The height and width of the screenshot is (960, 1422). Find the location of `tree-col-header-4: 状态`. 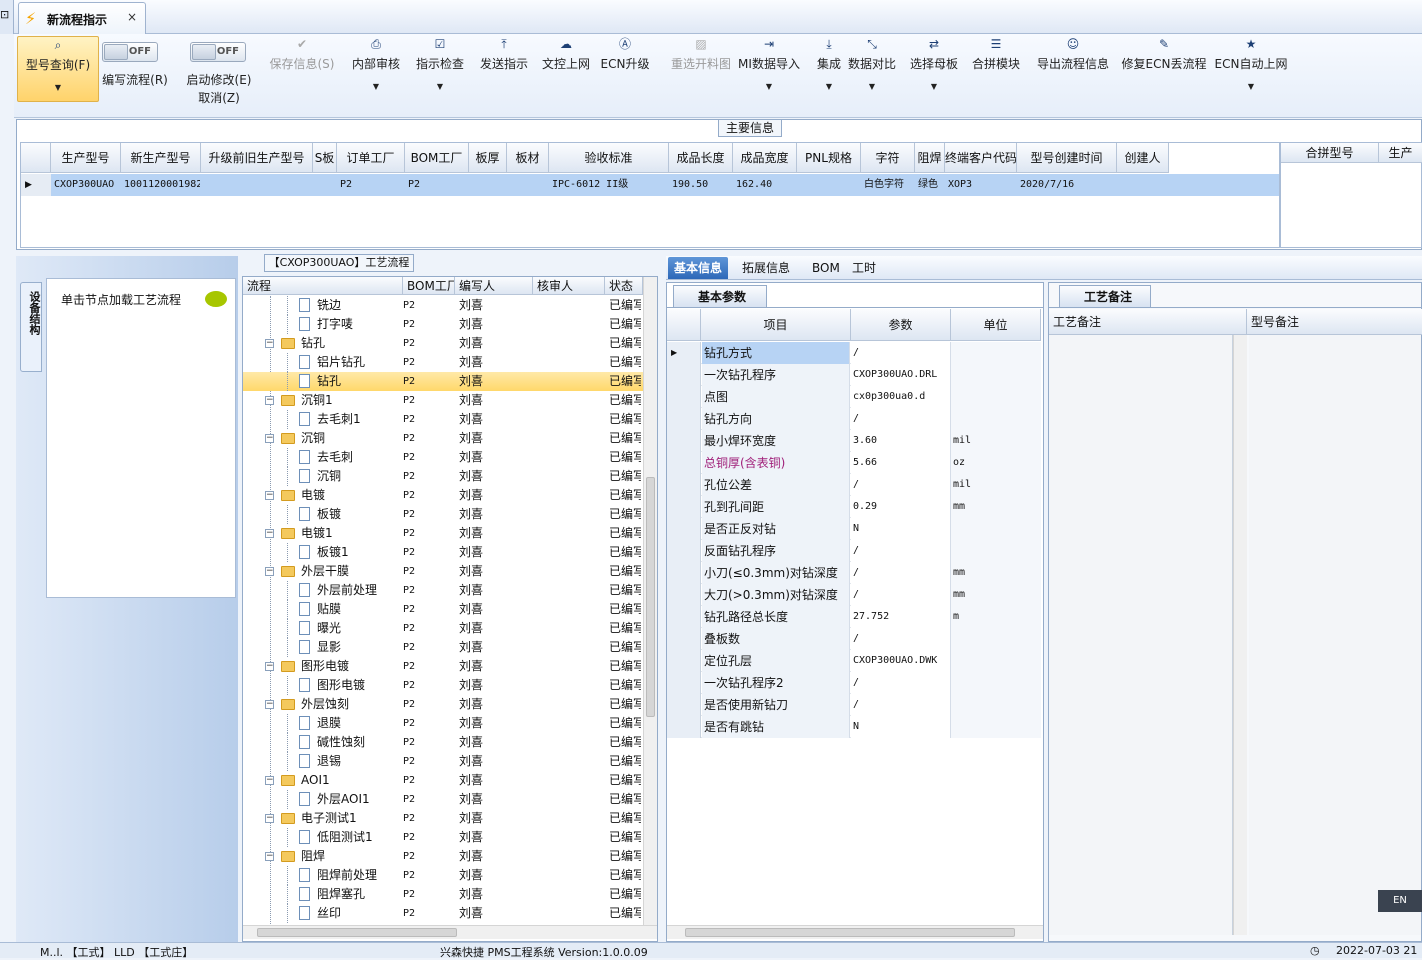

tree-col-header-4: 状态 is located at coordinates (624, 286).